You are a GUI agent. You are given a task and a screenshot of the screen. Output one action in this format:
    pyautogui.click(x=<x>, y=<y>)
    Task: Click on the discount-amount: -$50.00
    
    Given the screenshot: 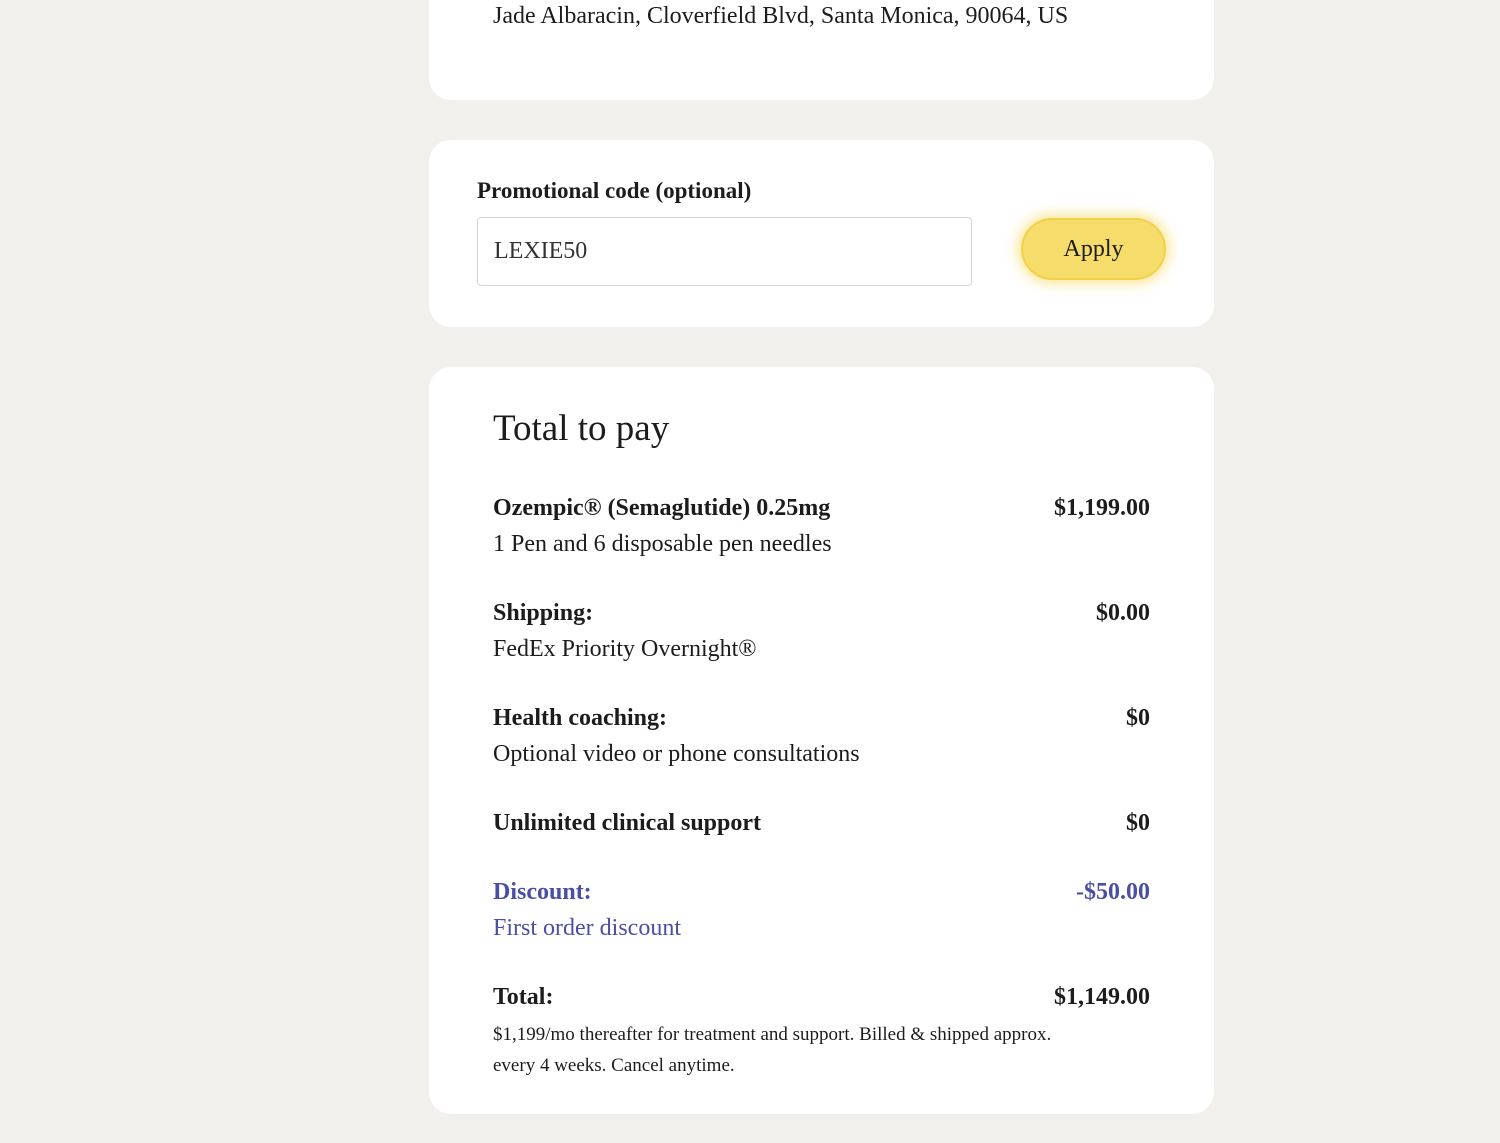 What is the action you would take?
    pyautogui.click(x=1113, y=892)
    